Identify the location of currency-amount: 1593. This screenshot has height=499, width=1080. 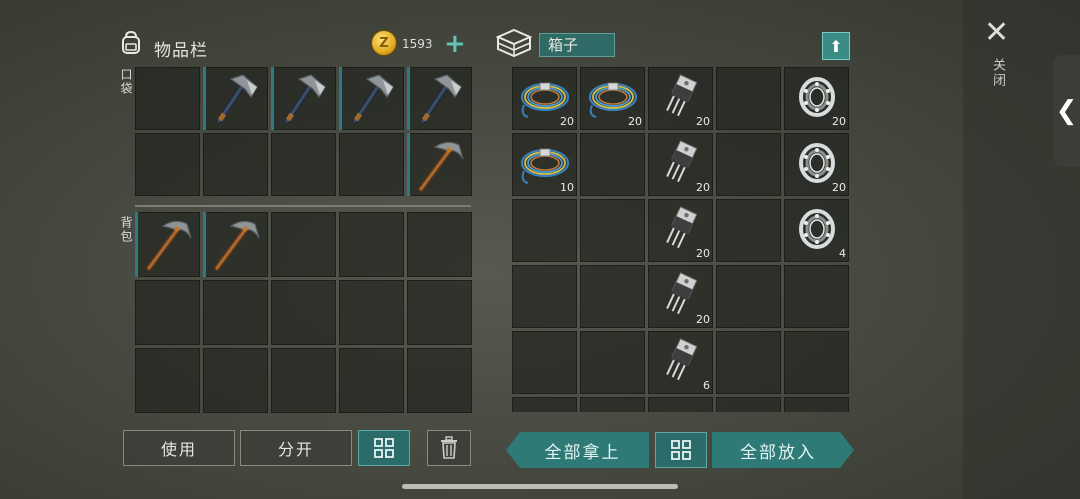
(417, 44).